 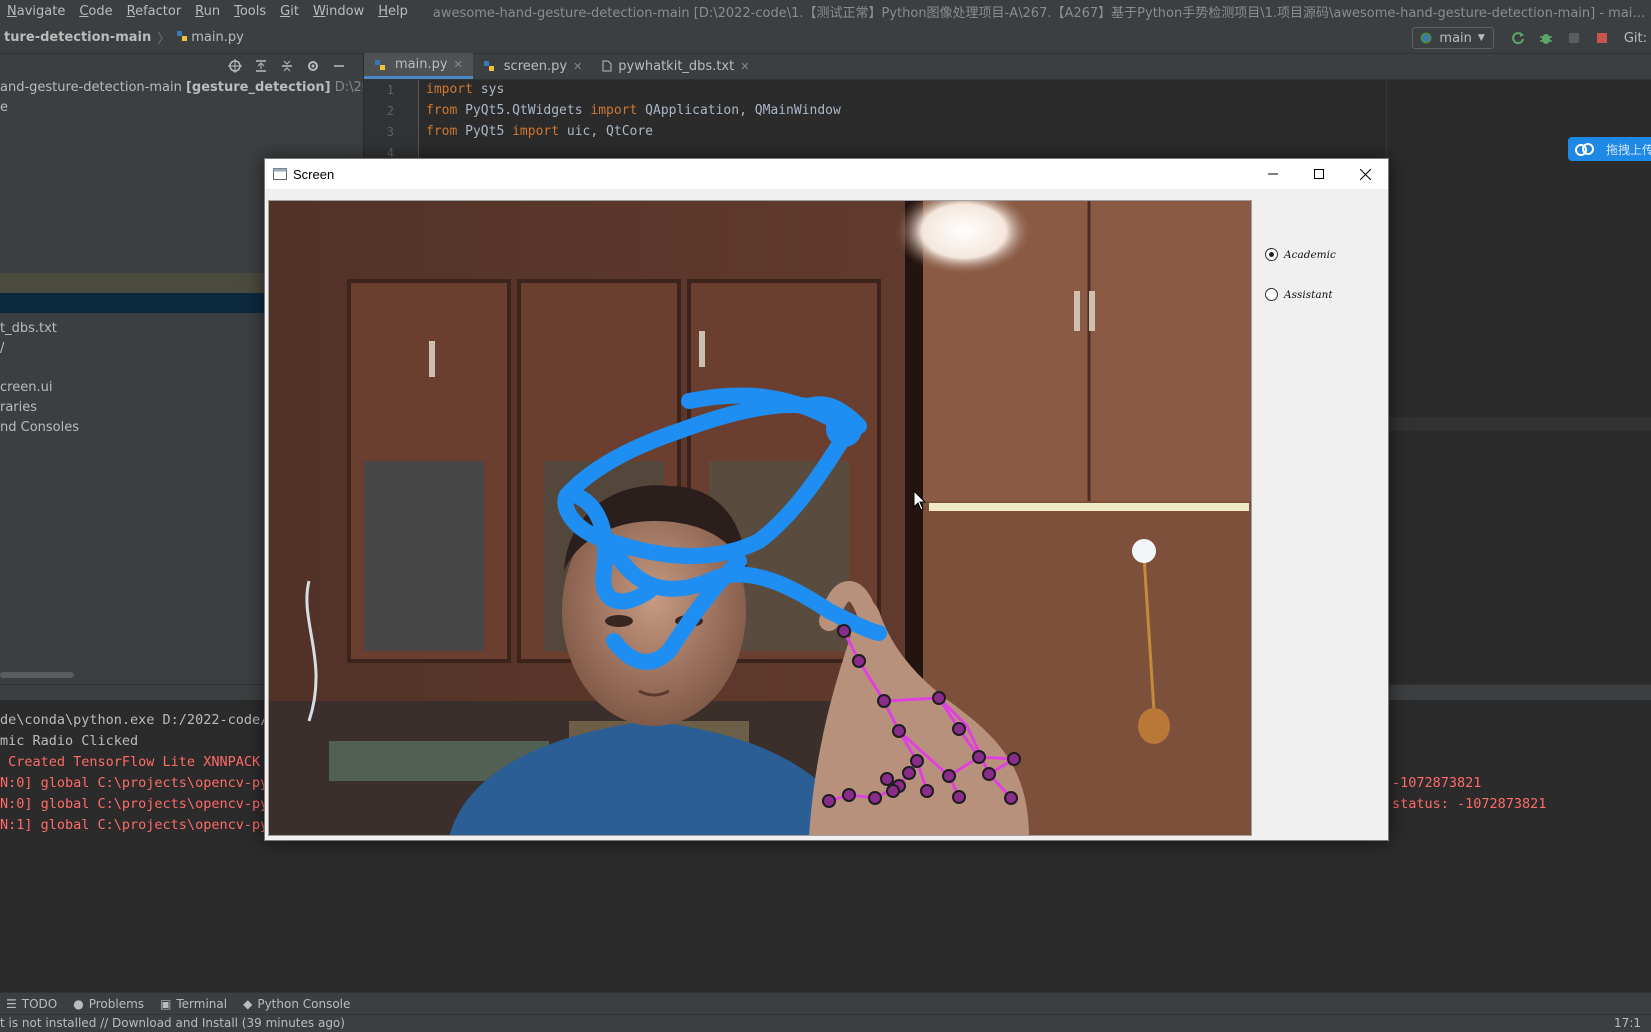 What do you see at coordinates (95, 11) in the screenshot?
I see `menu-code: Code` at bounding box center [95, 11].